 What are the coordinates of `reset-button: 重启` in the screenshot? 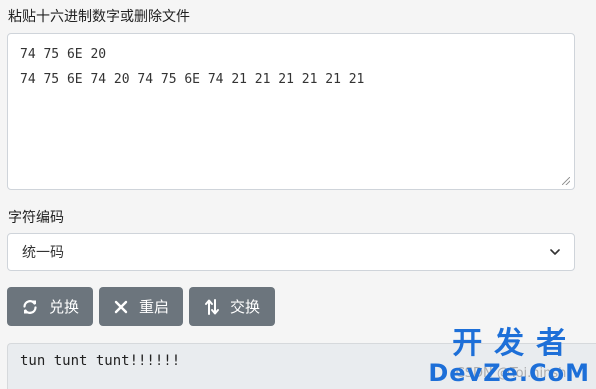 It's located at (141, 306).